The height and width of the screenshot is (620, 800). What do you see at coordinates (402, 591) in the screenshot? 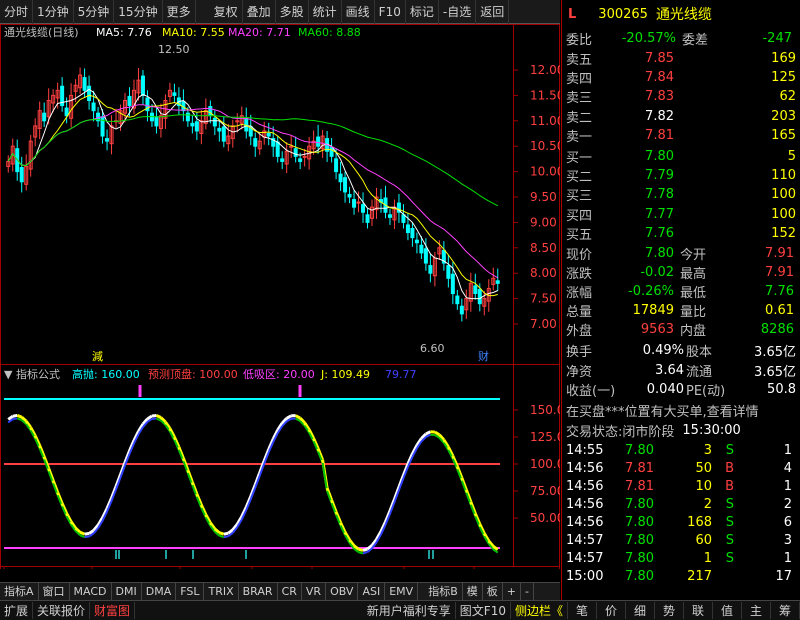
I see `indicator-tab-12: EMV` at bounding box center [402, 591].